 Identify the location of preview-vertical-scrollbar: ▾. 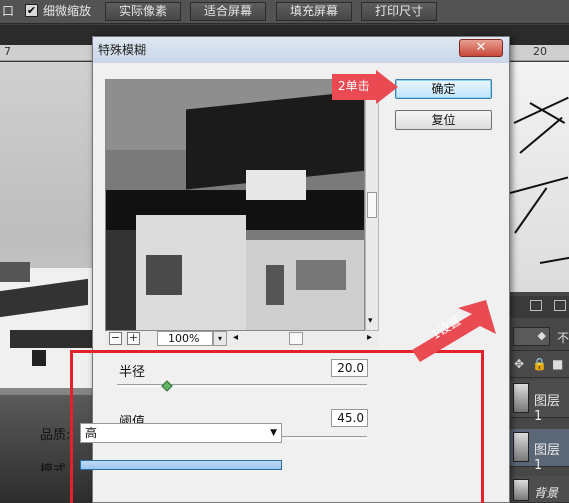
(372, 205).